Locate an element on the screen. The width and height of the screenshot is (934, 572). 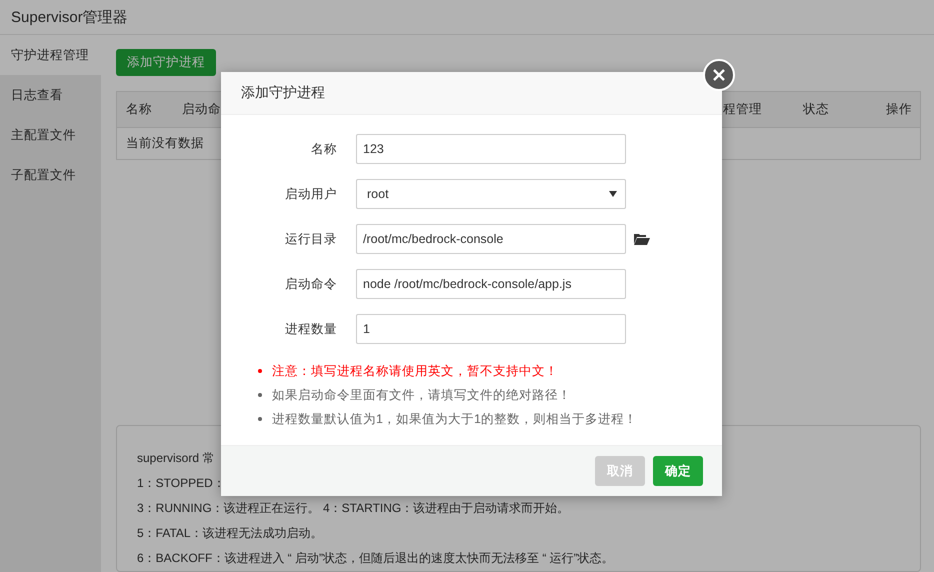
text-field: node /root/mc/bedrock-console/app.js is located at coordinates (491, 284).